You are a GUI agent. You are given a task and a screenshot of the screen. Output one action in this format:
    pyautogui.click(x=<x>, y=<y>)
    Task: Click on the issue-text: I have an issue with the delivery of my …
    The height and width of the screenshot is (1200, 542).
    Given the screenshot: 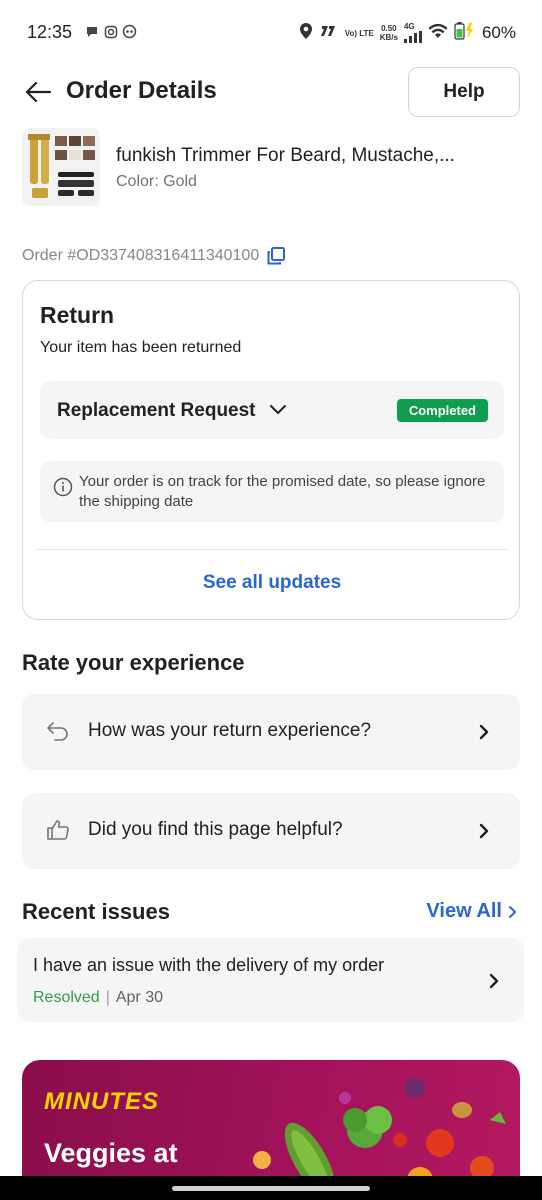 What is the action you would take?
    pyautogui.click(x=209, y=965)
    